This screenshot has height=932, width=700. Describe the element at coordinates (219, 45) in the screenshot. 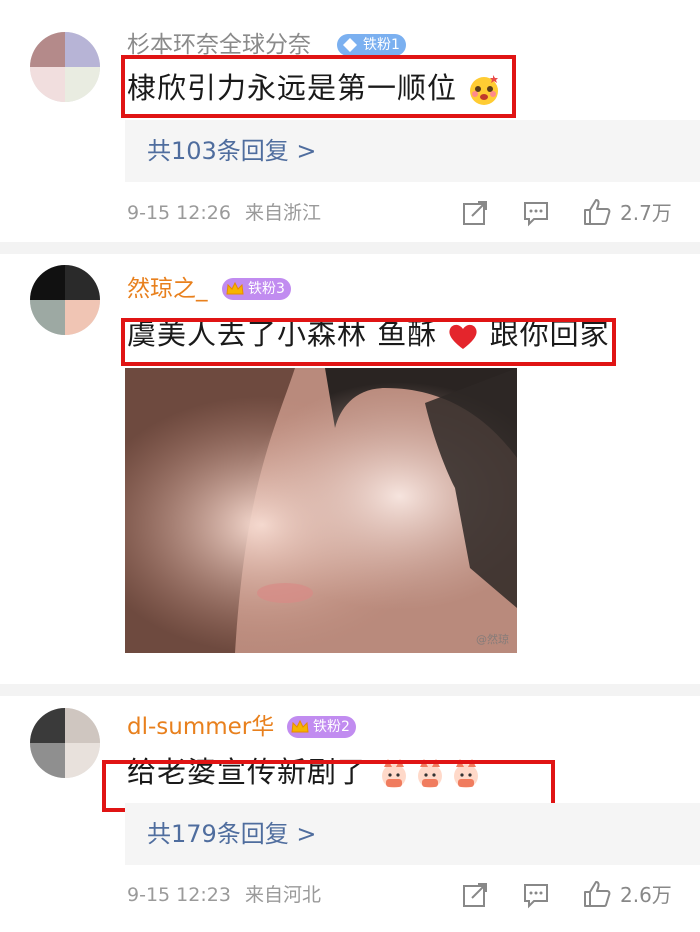

I see `username: 杉本环奈全球分奈` at that location.